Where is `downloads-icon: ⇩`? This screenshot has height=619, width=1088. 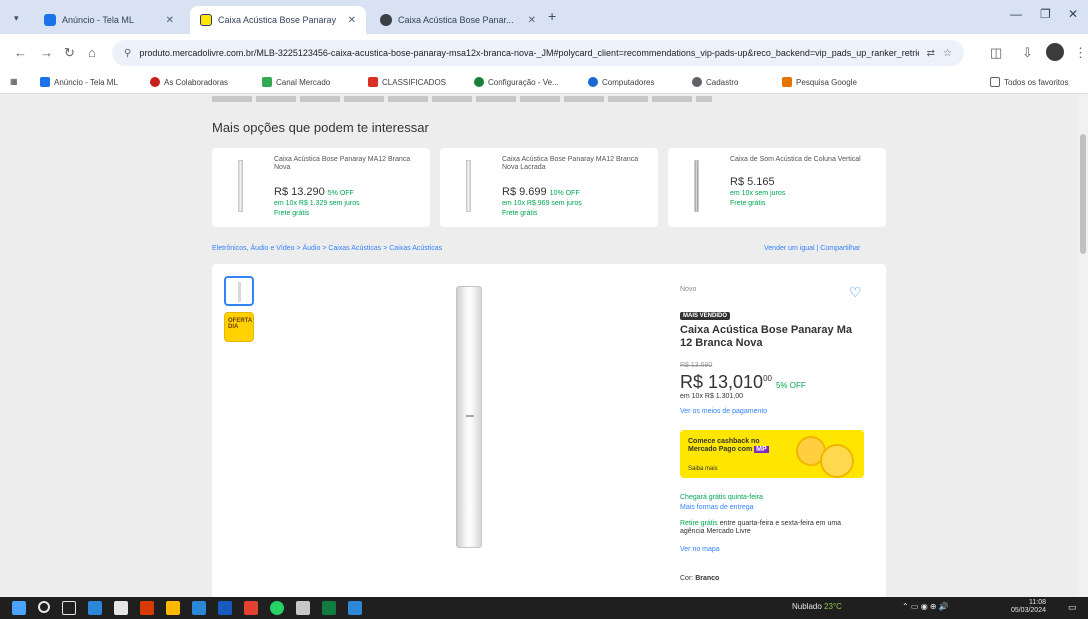
downloads-icon: ⇩ is located at coordinates (1027, 53).